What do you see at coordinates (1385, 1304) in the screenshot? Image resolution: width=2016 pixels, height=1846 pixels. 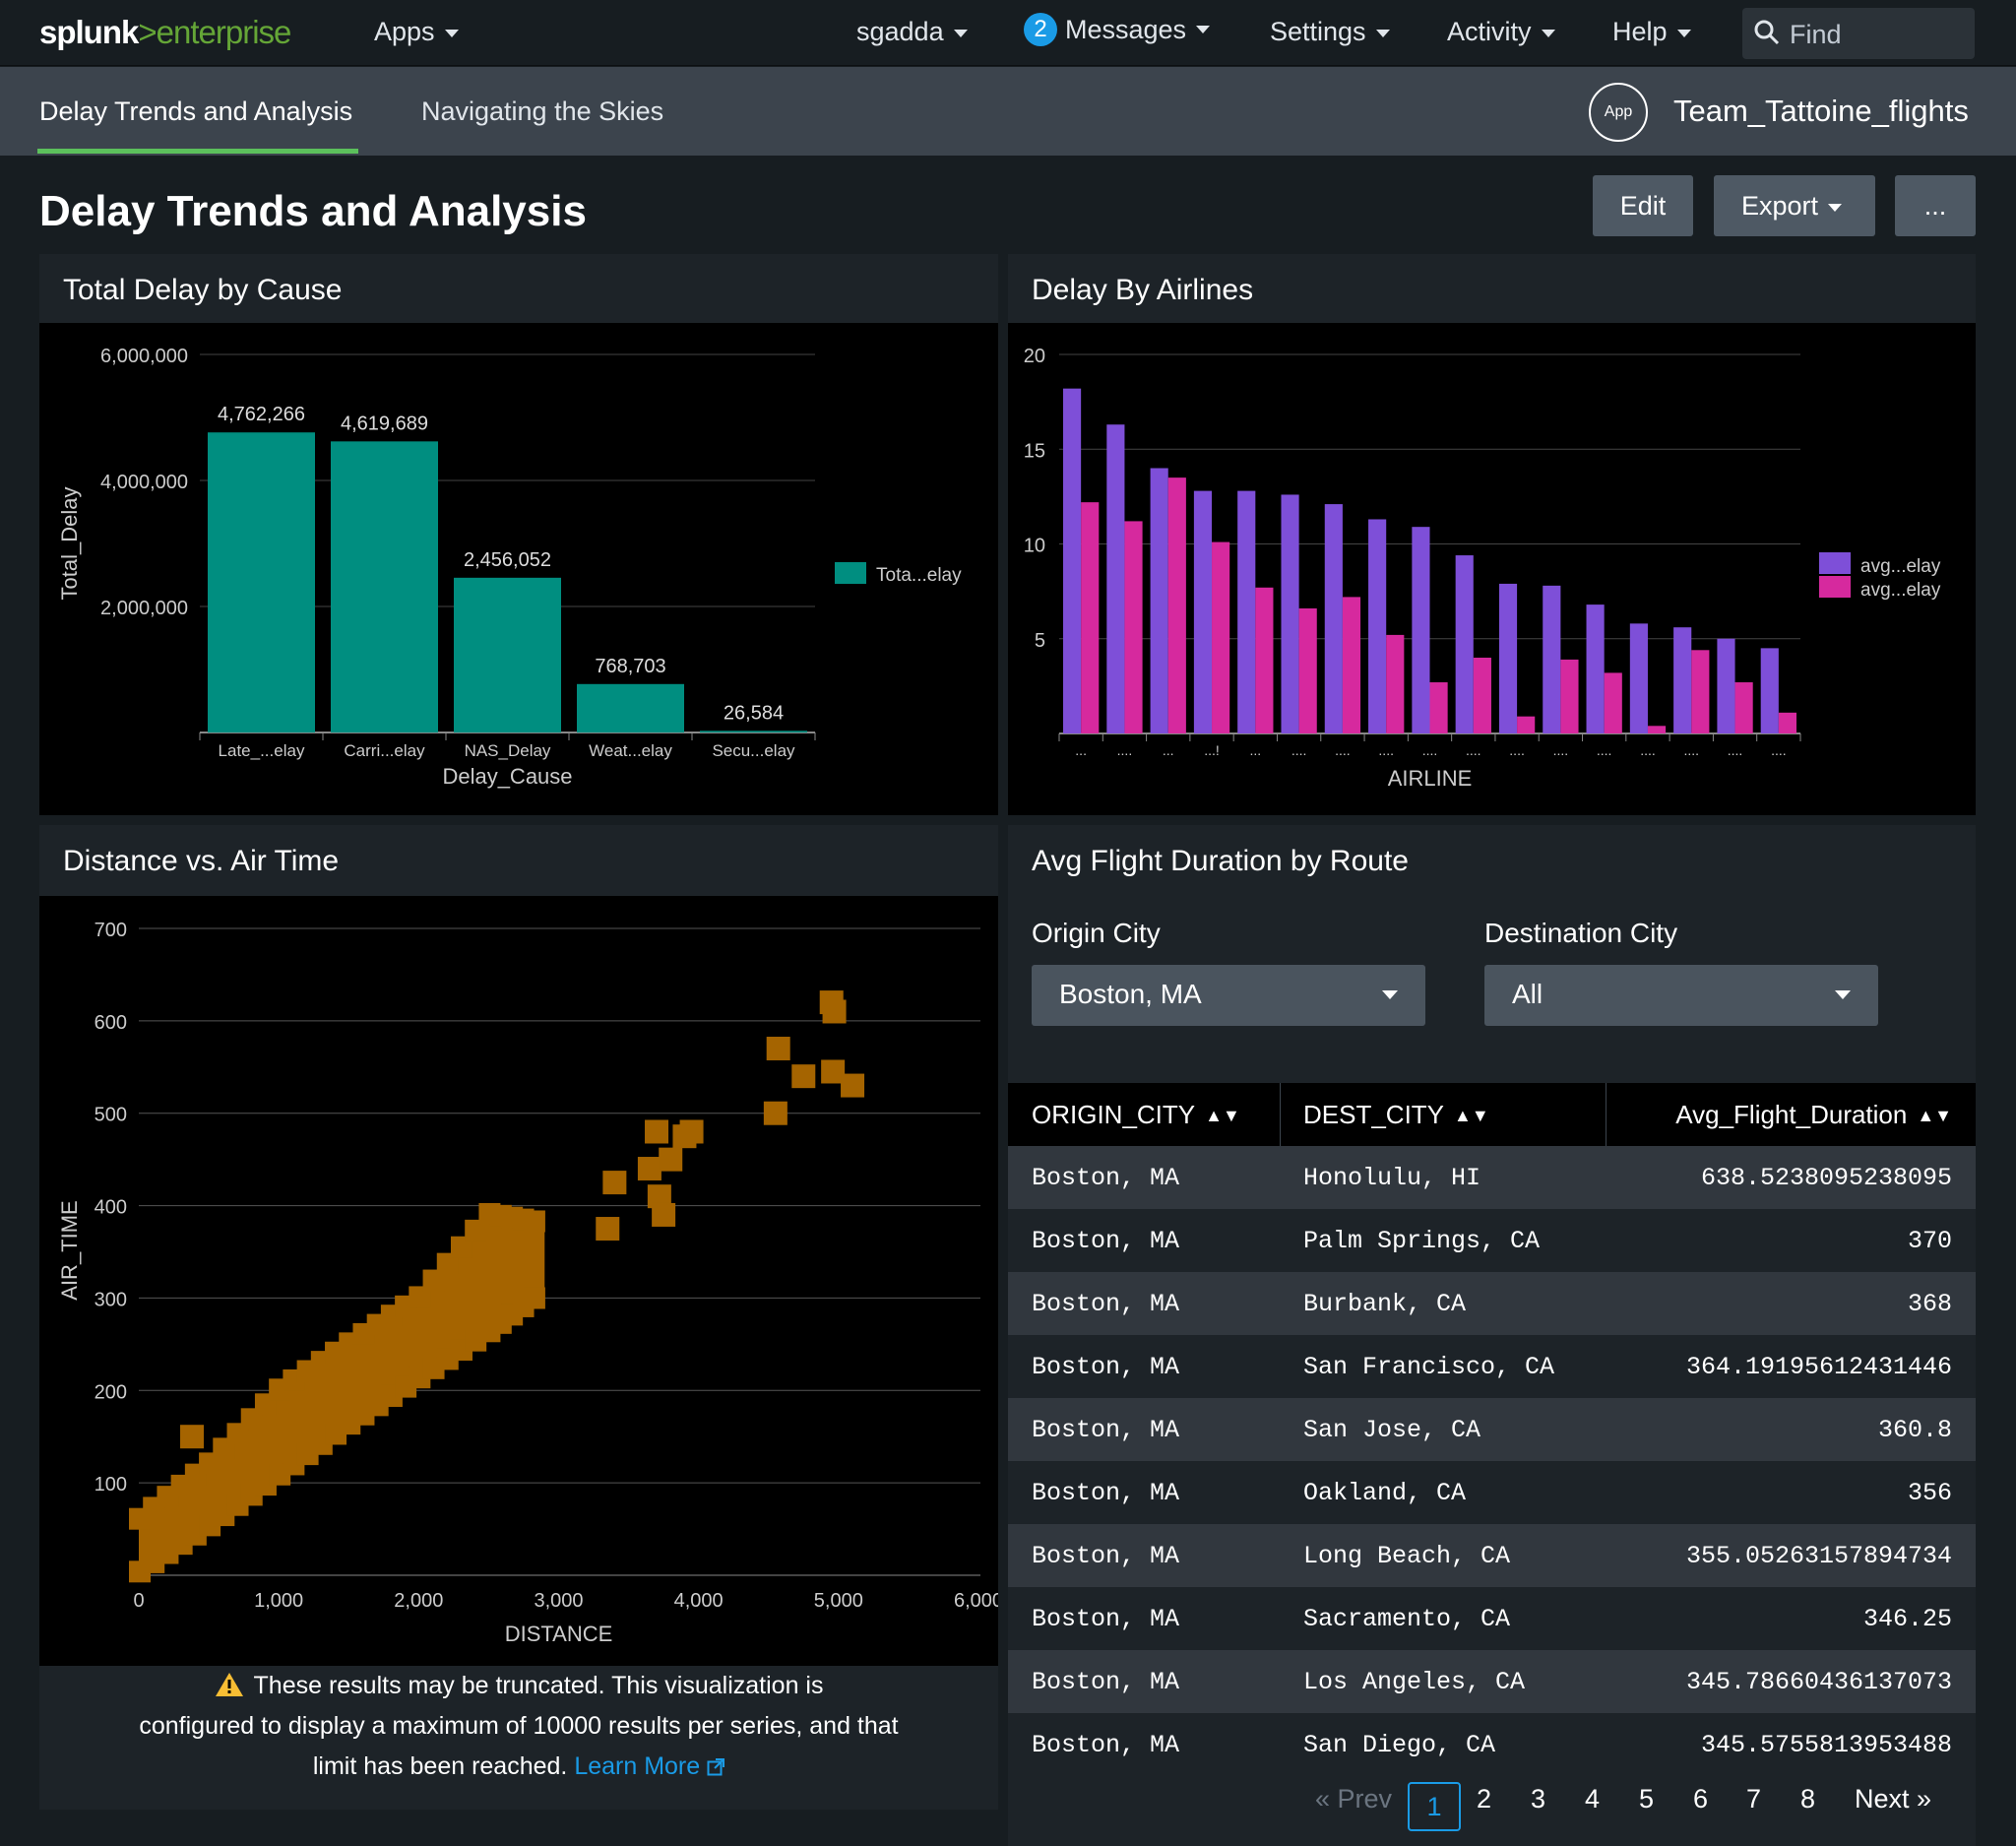 I see `cell-dest: Burbank, CA` at bounding box center [1385, 1304].